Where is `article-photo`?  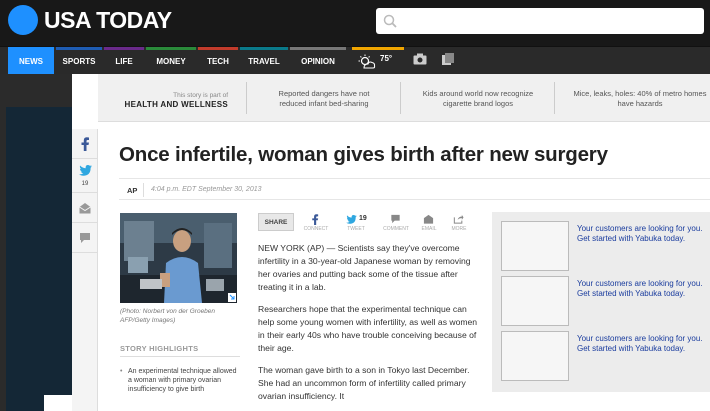
article-photo is located at coordinates (178, 258).